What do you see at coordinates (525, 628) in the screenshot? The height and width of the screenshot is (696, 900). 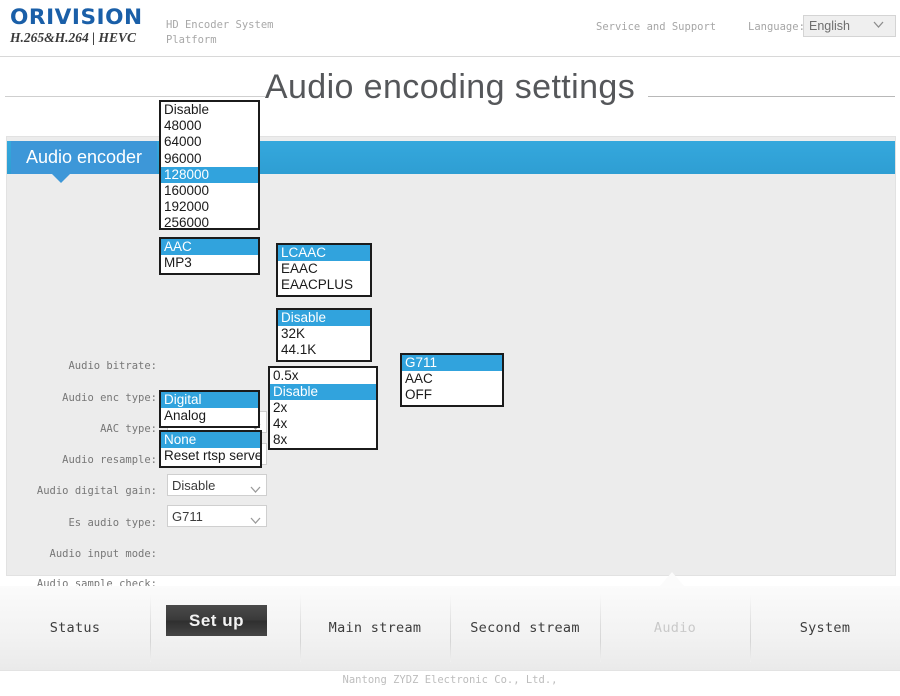 I see `nav-item-second-stream: Second stream` at bounding box center [525, 628].